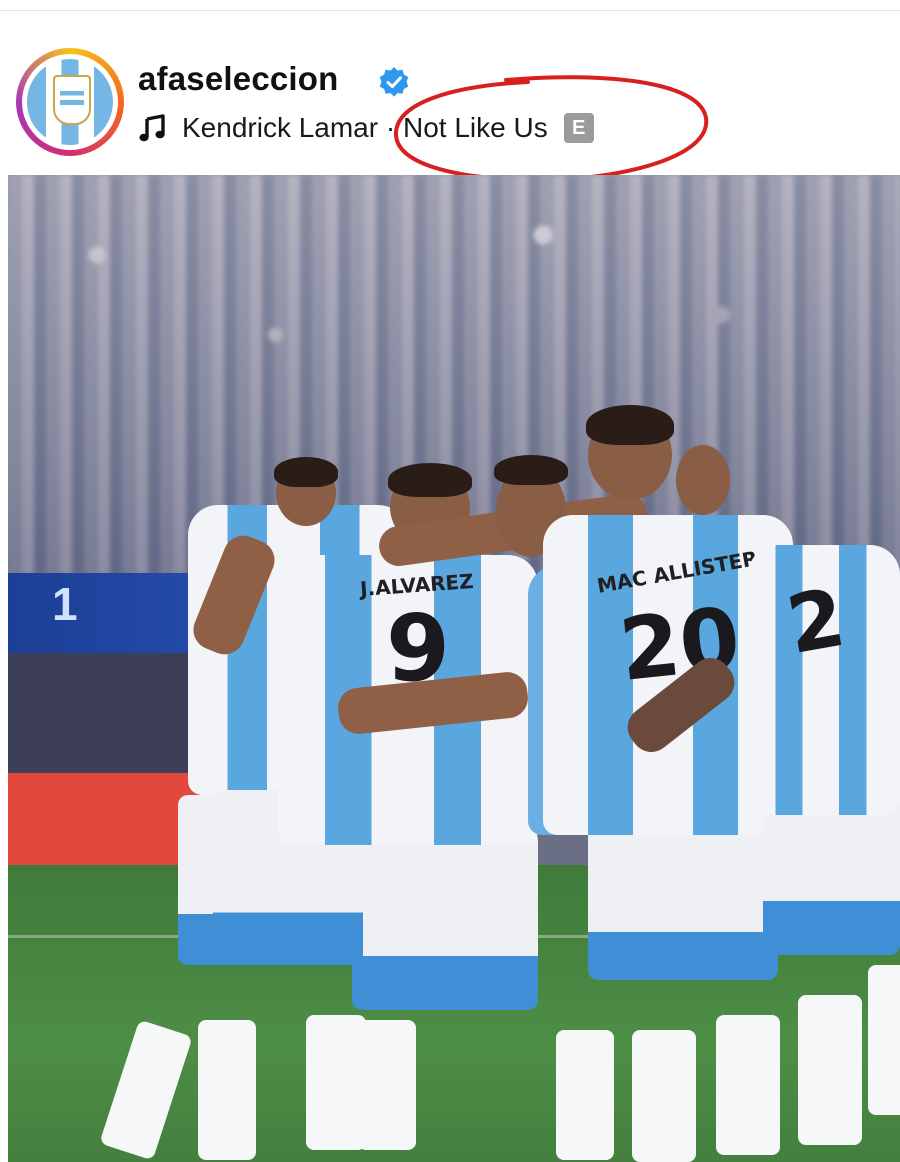 This screenshot has width=900, height=1162. I want to click on music-note-icon, so click(152, 128).